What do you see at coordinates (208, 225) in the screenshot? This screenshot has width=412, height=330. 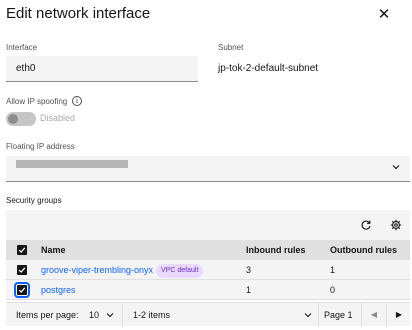 I see `table-toolbar` at bounding box center [208, 225].